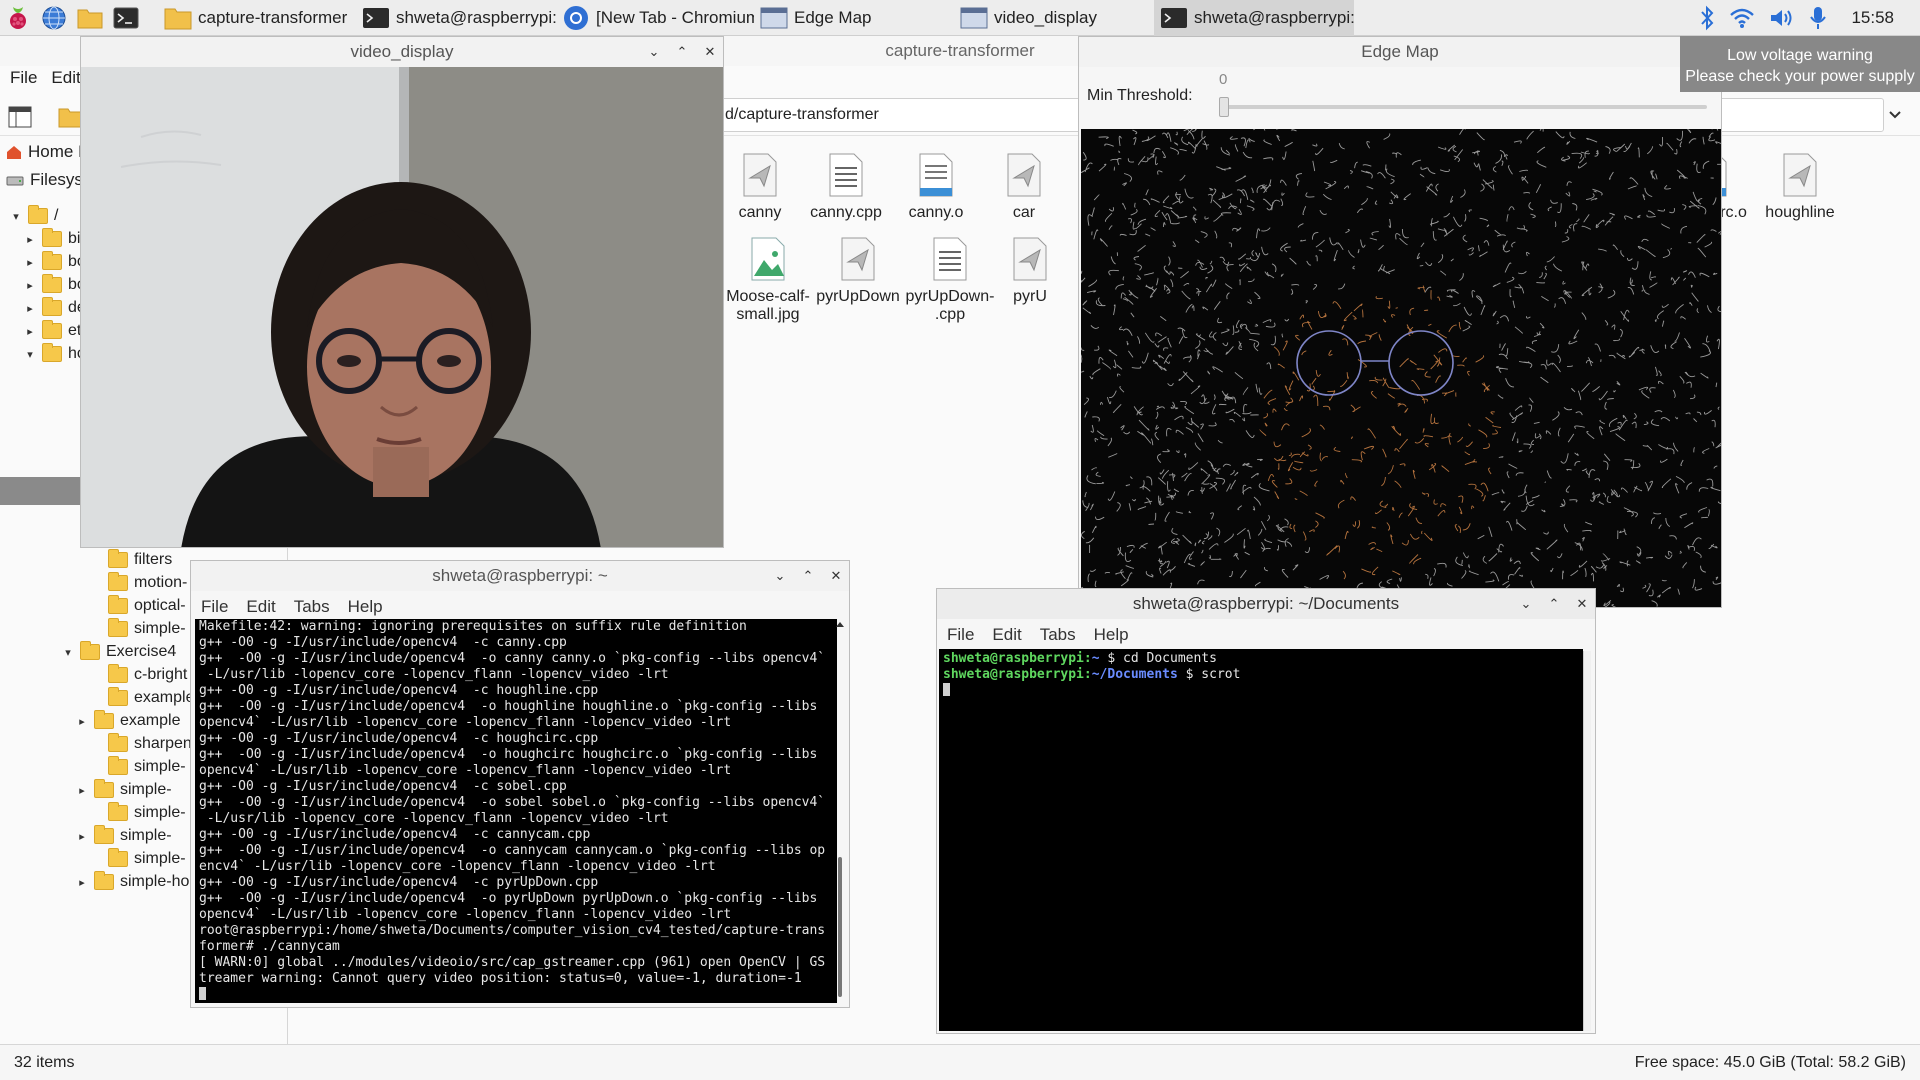 This screenshot has height=1080, width=1920. I want to click on webcam-image, so click(402, 307).